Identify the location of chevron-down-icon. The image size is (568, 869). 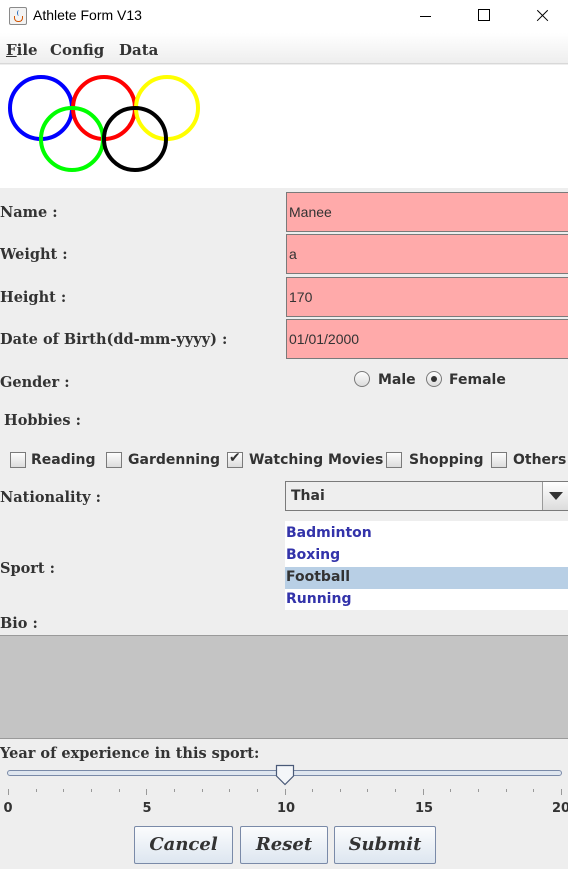
(555, 496).